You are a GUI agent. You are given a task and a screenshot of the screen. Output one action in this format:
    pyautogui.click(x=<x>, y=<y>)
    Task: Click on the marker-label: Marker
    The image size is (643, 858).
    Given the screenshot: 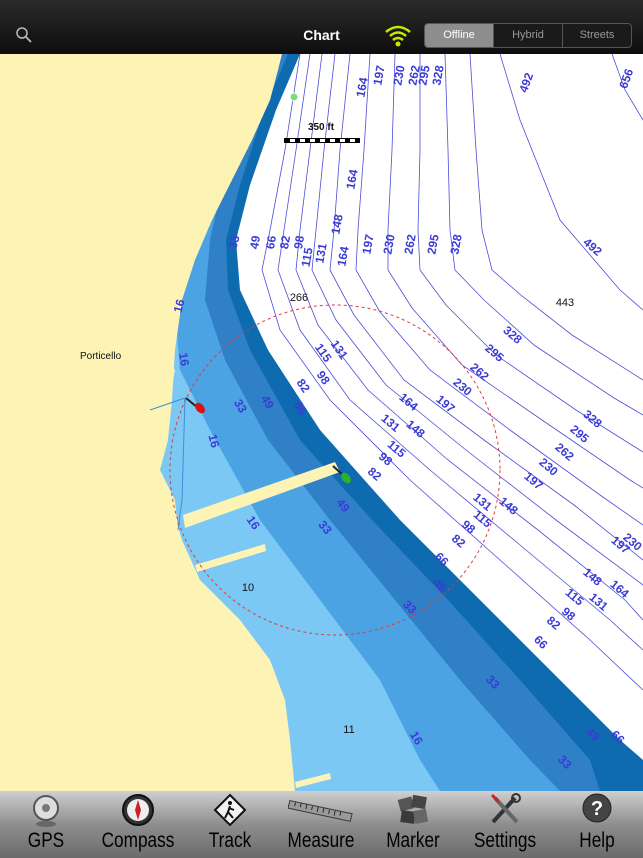 What is the action you would take?
    pyautogui.click(x=413, y=840)
    